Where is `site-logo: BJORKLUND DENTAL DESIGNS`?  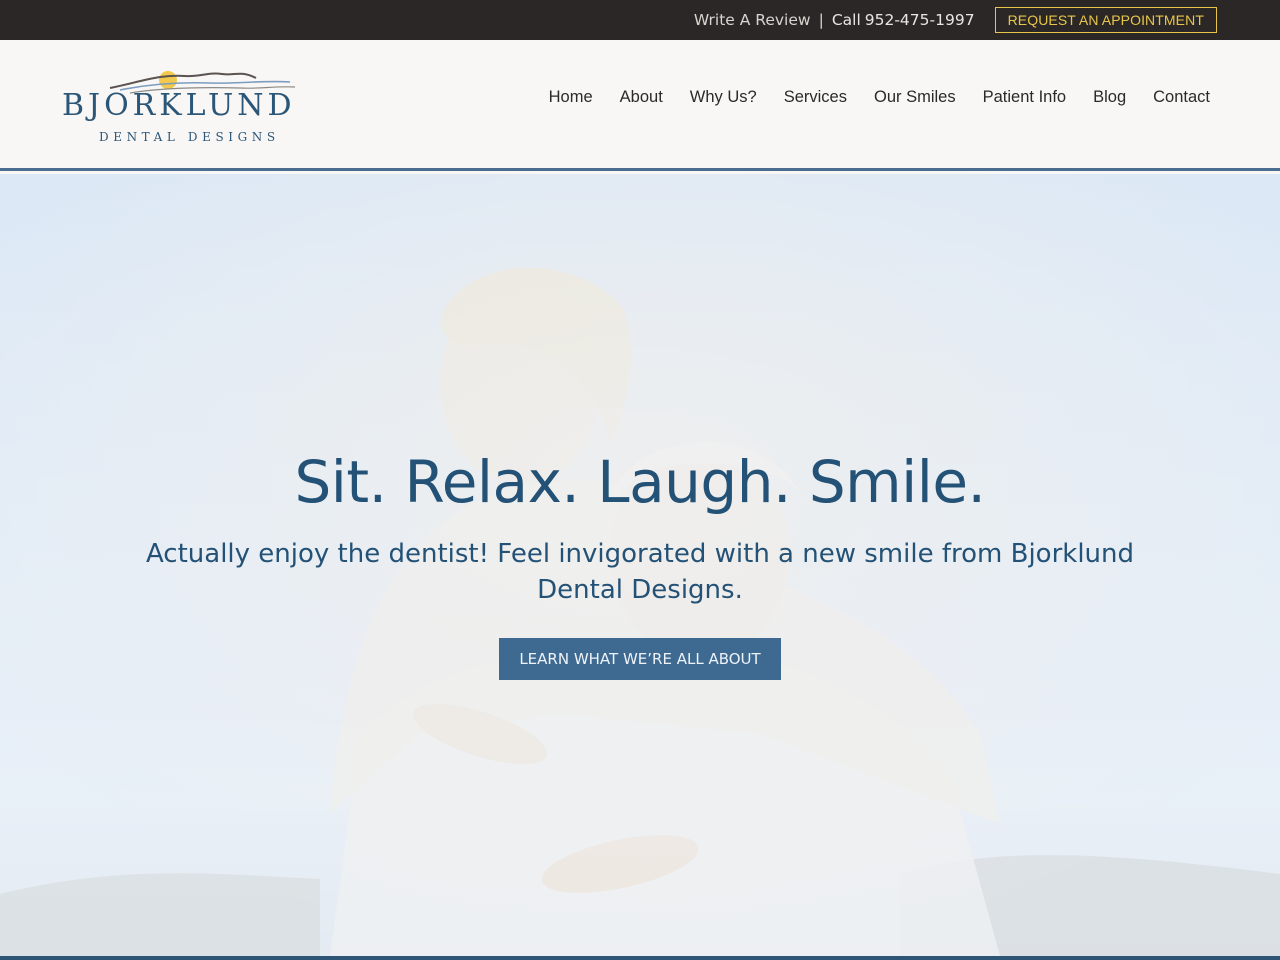
site-logo: BJORKLUND DENTAL DESIGNS is located at coordinates (190, 108).